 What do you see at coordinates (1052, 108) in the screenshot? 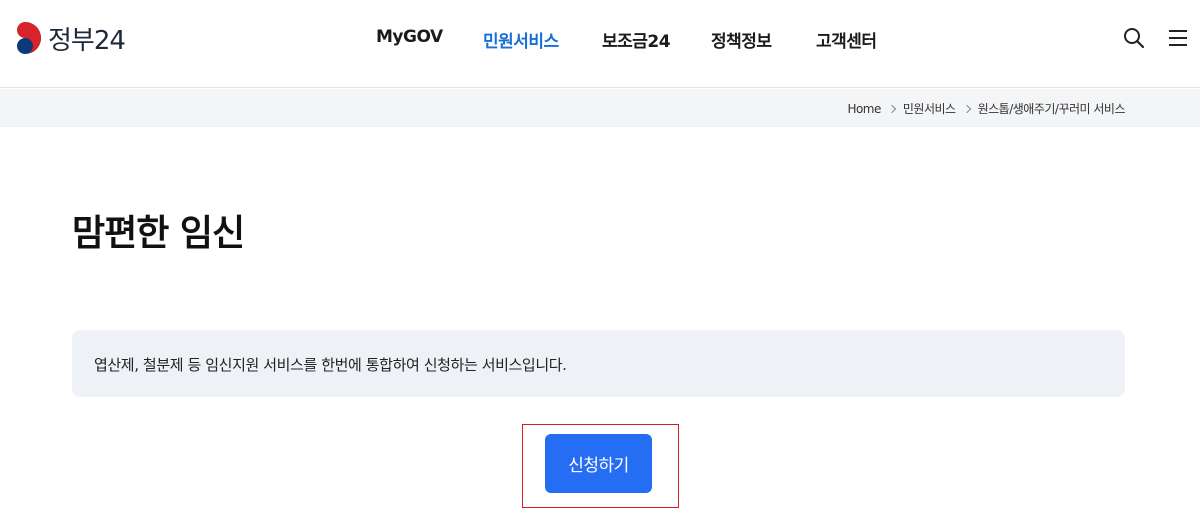
I see `breadcrumb-current: 원스톱/생애주기/꾸러미 서비스` at bounding box center [1052, 108].